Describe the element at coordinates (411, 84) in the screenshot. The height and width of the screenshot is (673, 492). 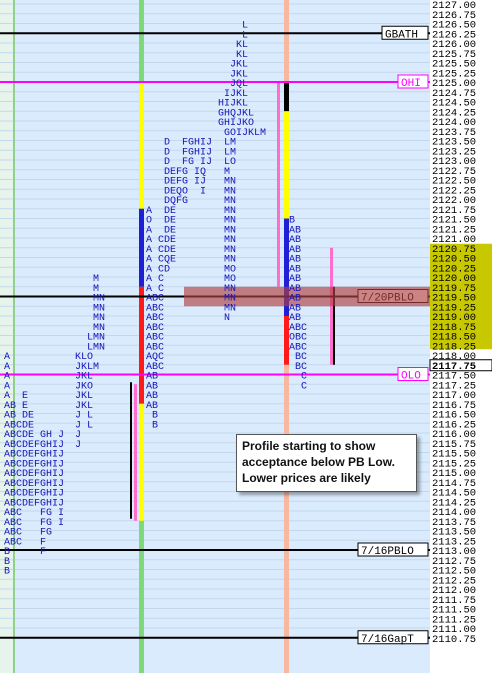
I see `reference-label: OHI` at that location.